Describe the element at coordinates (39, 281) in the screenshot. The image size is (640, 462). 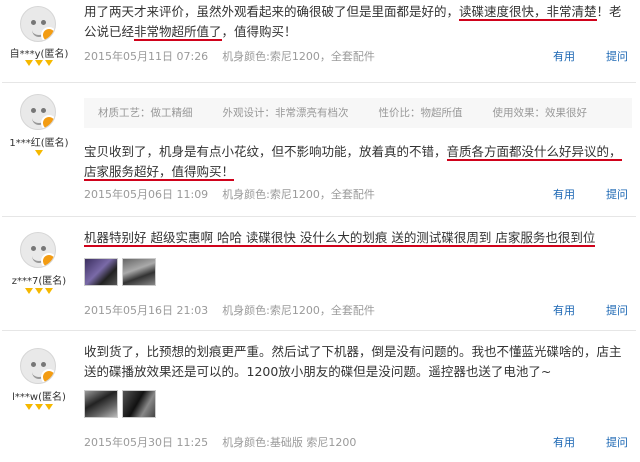
I see `username: z***7(匿名)` at that location.